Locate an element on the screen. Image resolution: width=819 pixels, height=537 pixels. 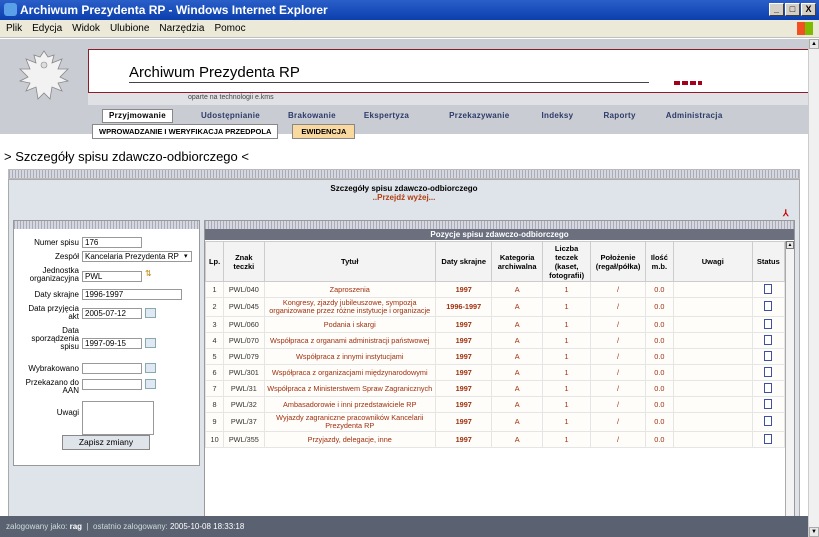
data-przyjecia-input: 2005-07-12 is located at coordinates (112, 313).